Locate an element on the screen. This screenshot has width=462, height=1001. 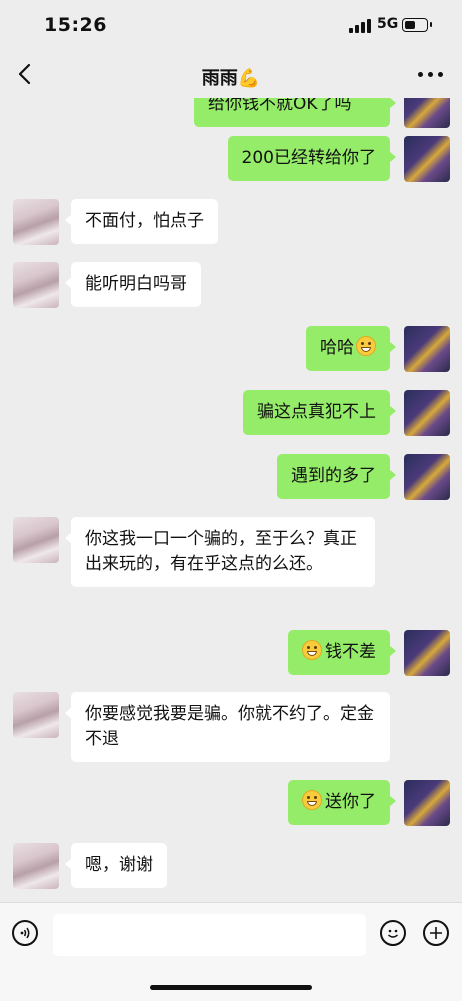
message-bubble: 你这我一口一个骗的，至于么？真正出来玩的，有在乎这点的么还。 is located at coordinates (220, 552).